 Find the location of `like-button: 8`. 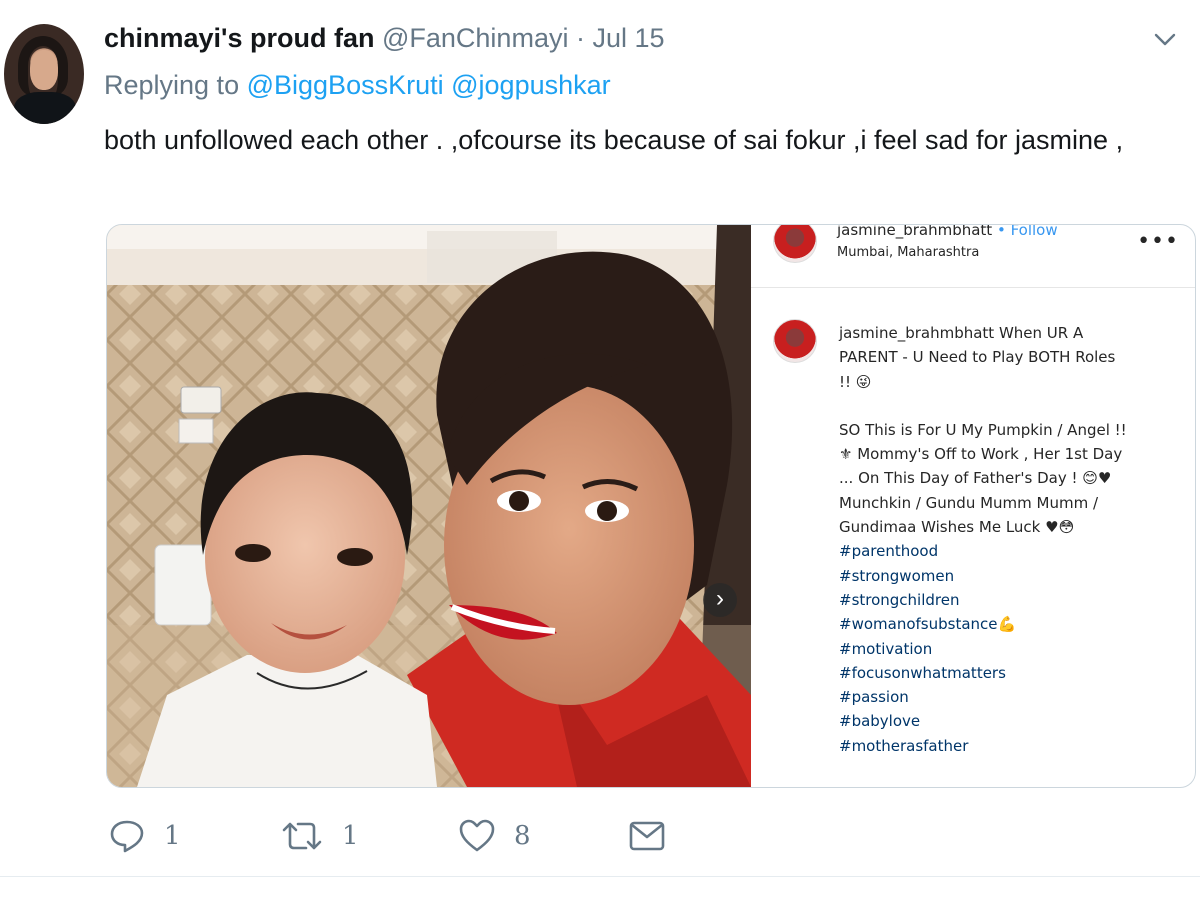

like-button: 8 is located at coordinates (494, 836).